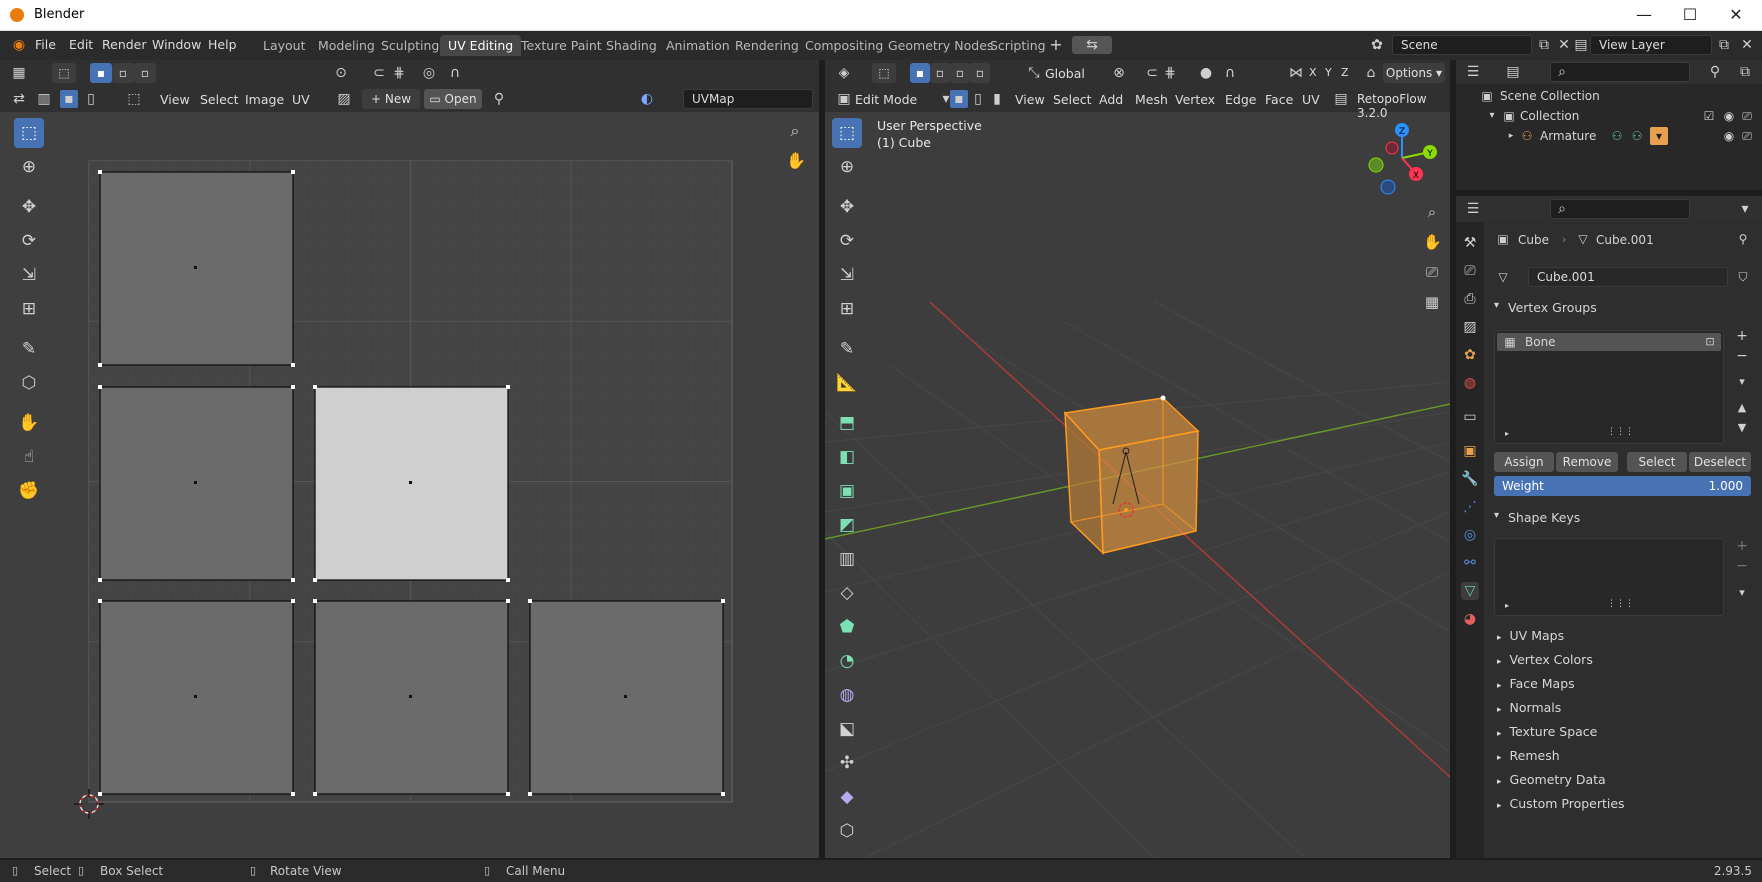  Describe the element at coordinates (134, 99) in the screenshot. I see `sticky-select-icon: ⬚` at that location.